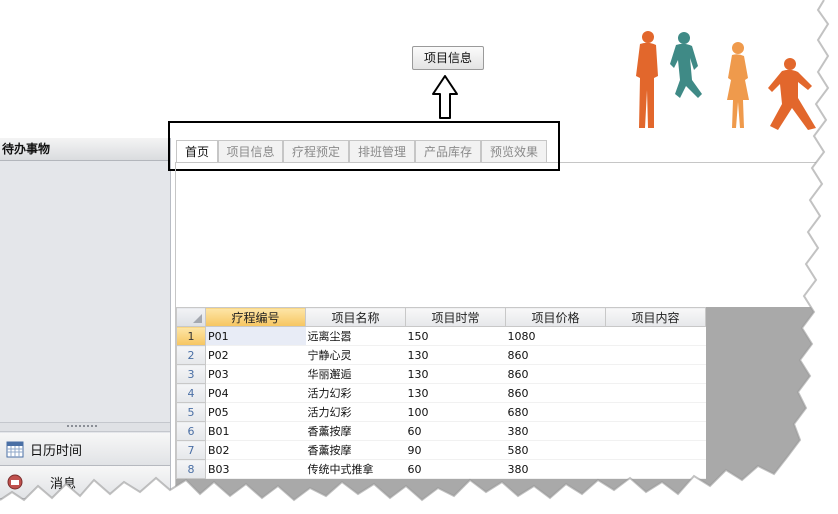 The width and height of the screenshot is (838, 514). What do you see at coordinates (85, 326) in the screenshot?
I see `todo-sidebar: 待办事物 日历时间 消息` at bounding box center [85, 326].